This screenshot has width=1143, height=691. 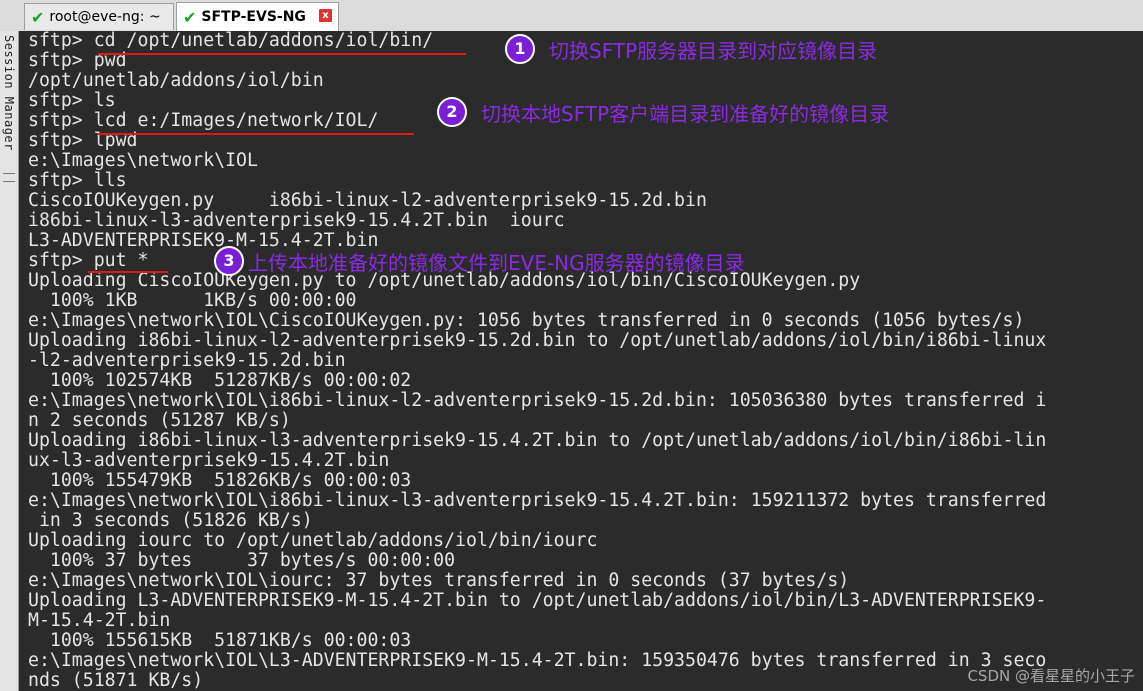 I want to click on annotation-3: 3 上传本地准备好的镜像文件到EVE-NG服务器的镜像目录, so click(x=479, y=261).